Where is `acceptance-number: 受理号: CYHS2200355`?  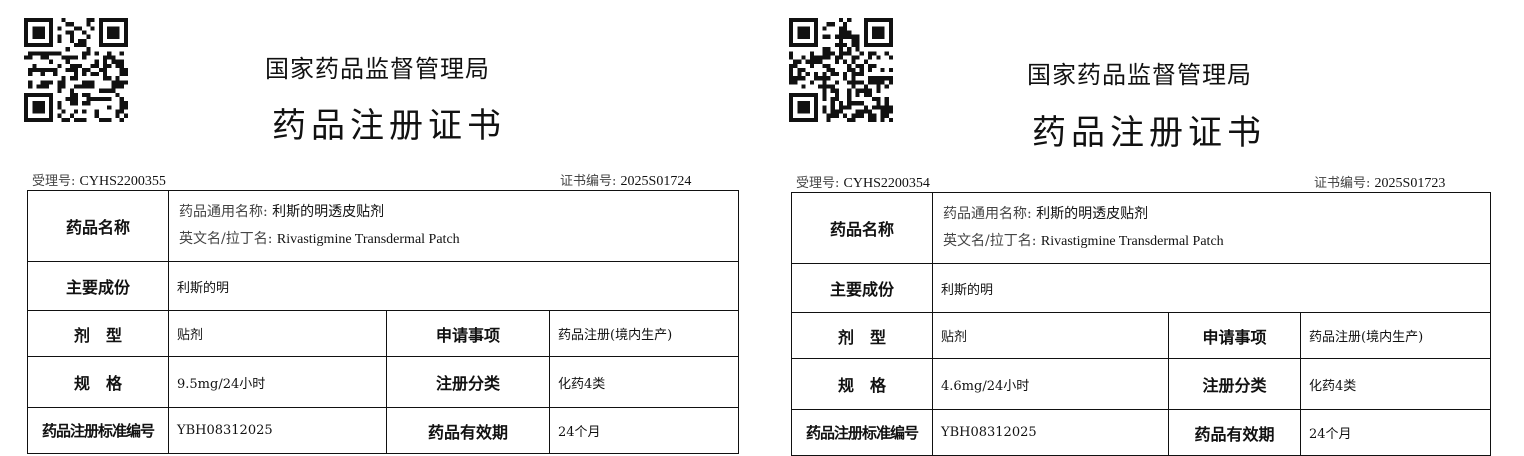
acceptance-number: 受理号: CYHS2200355 is located at coordinates (99, 181).